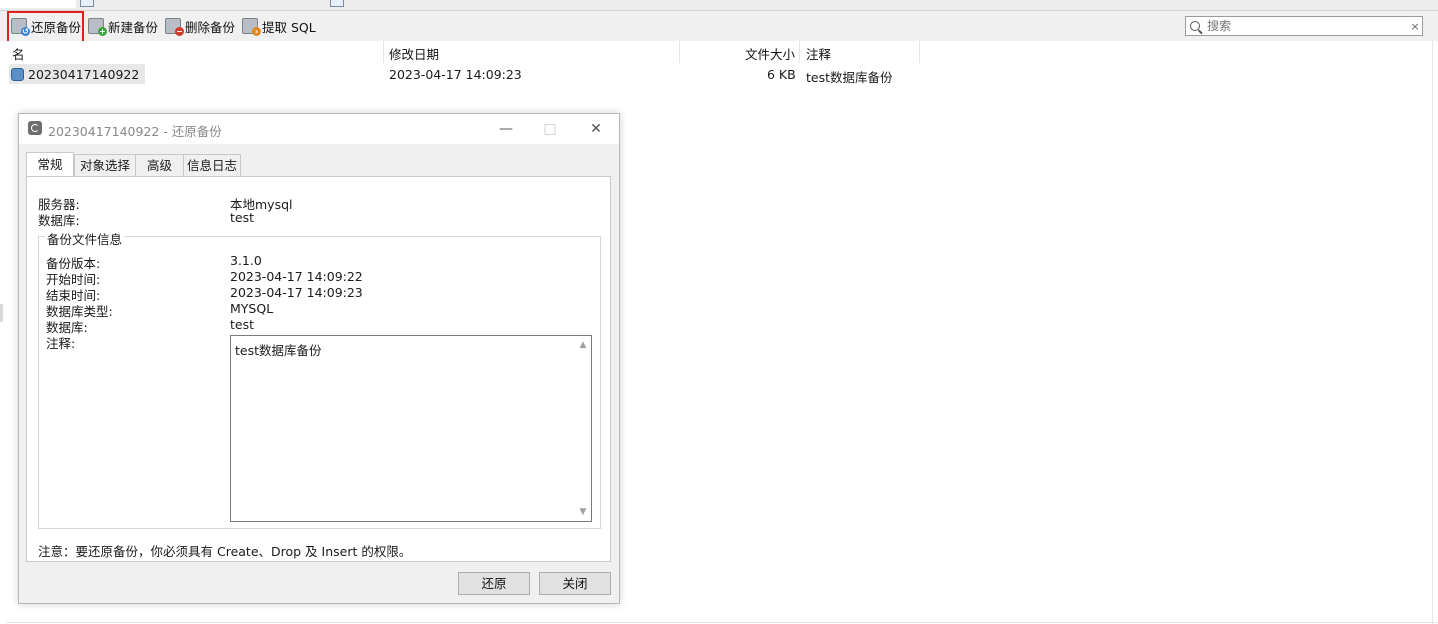 The image size is (1438, 624). What do you see at coordinates (1195, 26) in the screenshot?
I see `search-icon` at bounding box center [1195, 26].